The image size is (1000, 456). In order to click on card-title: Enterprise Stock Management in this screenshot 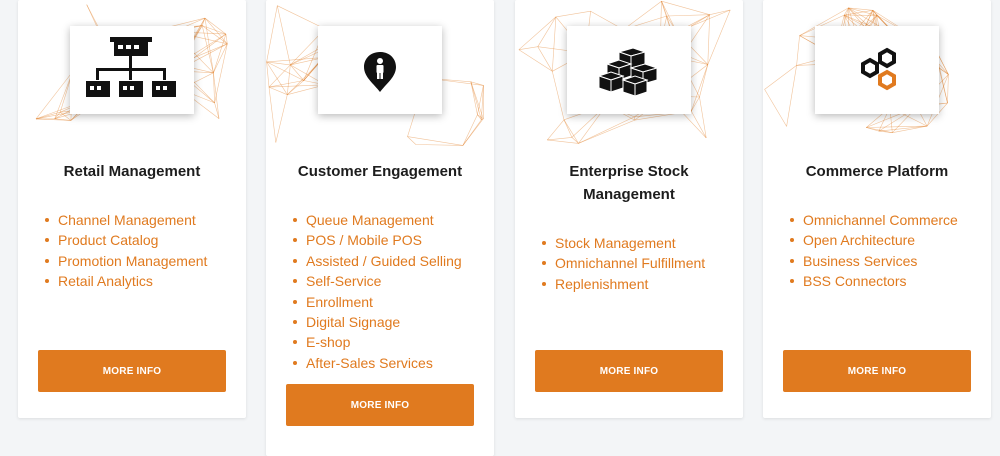, I will do `click(629, 183)`.